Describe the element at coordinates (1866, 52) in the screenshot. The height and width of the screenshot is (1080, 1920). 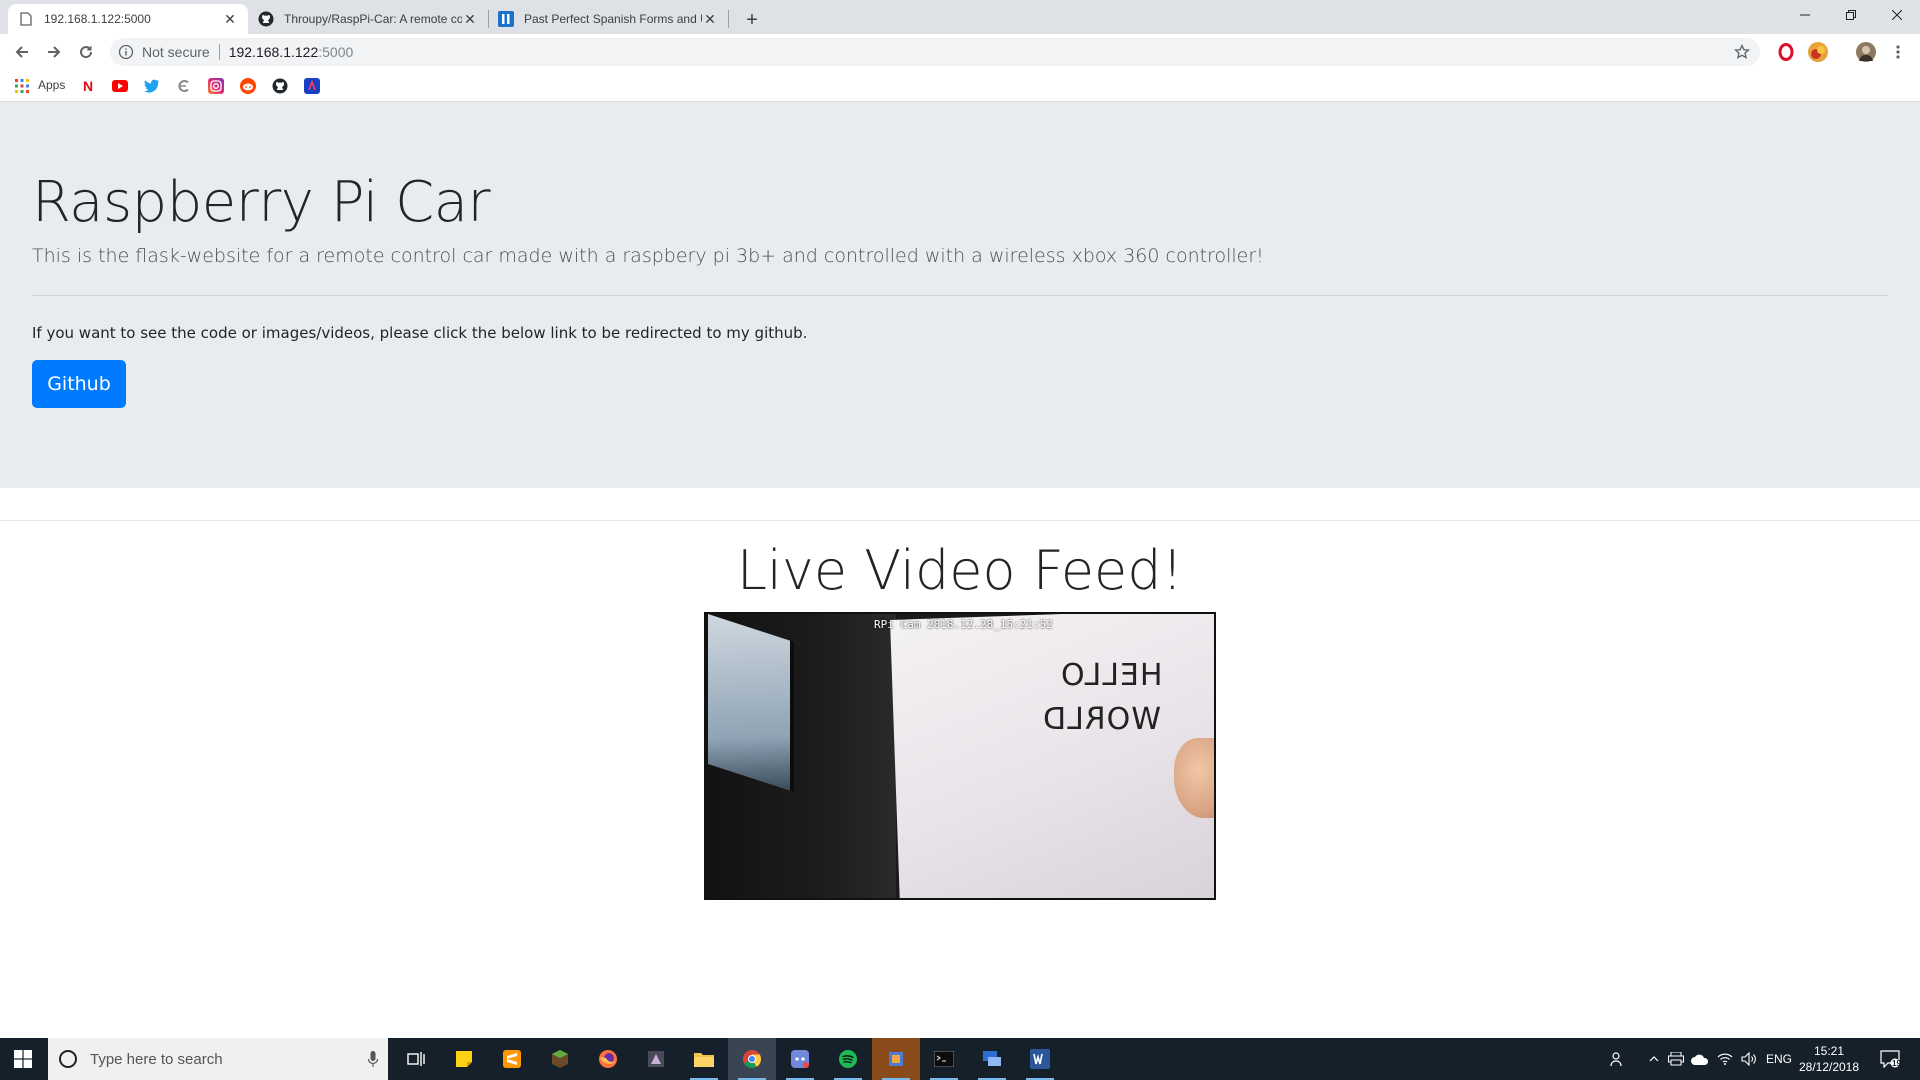
I see `profile-avatar` at that location.